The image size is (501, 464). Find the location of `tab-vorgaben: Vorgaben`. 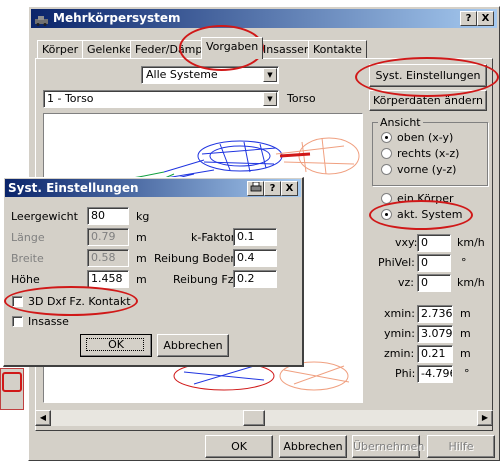

tab-vorgaben: Vorgaben is located at coordinates (232, 48).